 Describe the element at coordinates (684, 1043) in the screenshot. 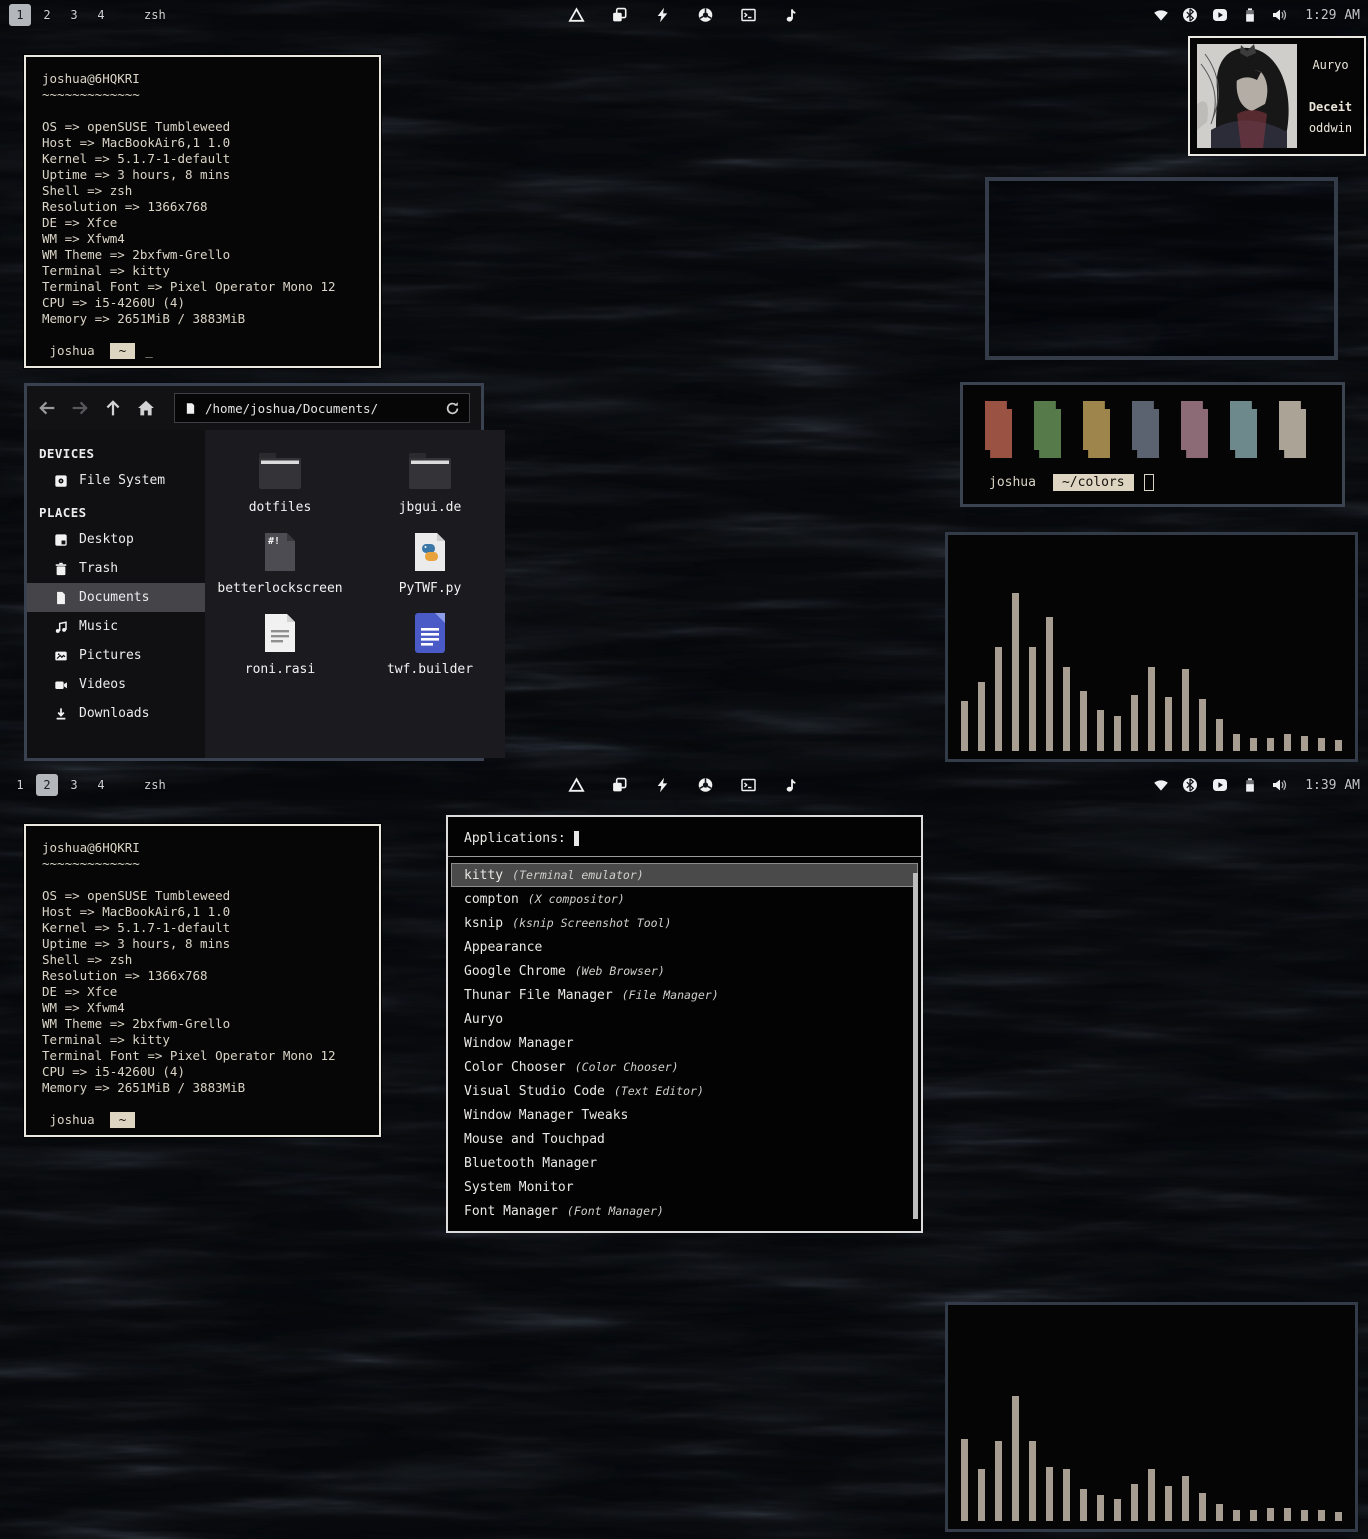

I see `launcher-item: Window Manager` at that location.